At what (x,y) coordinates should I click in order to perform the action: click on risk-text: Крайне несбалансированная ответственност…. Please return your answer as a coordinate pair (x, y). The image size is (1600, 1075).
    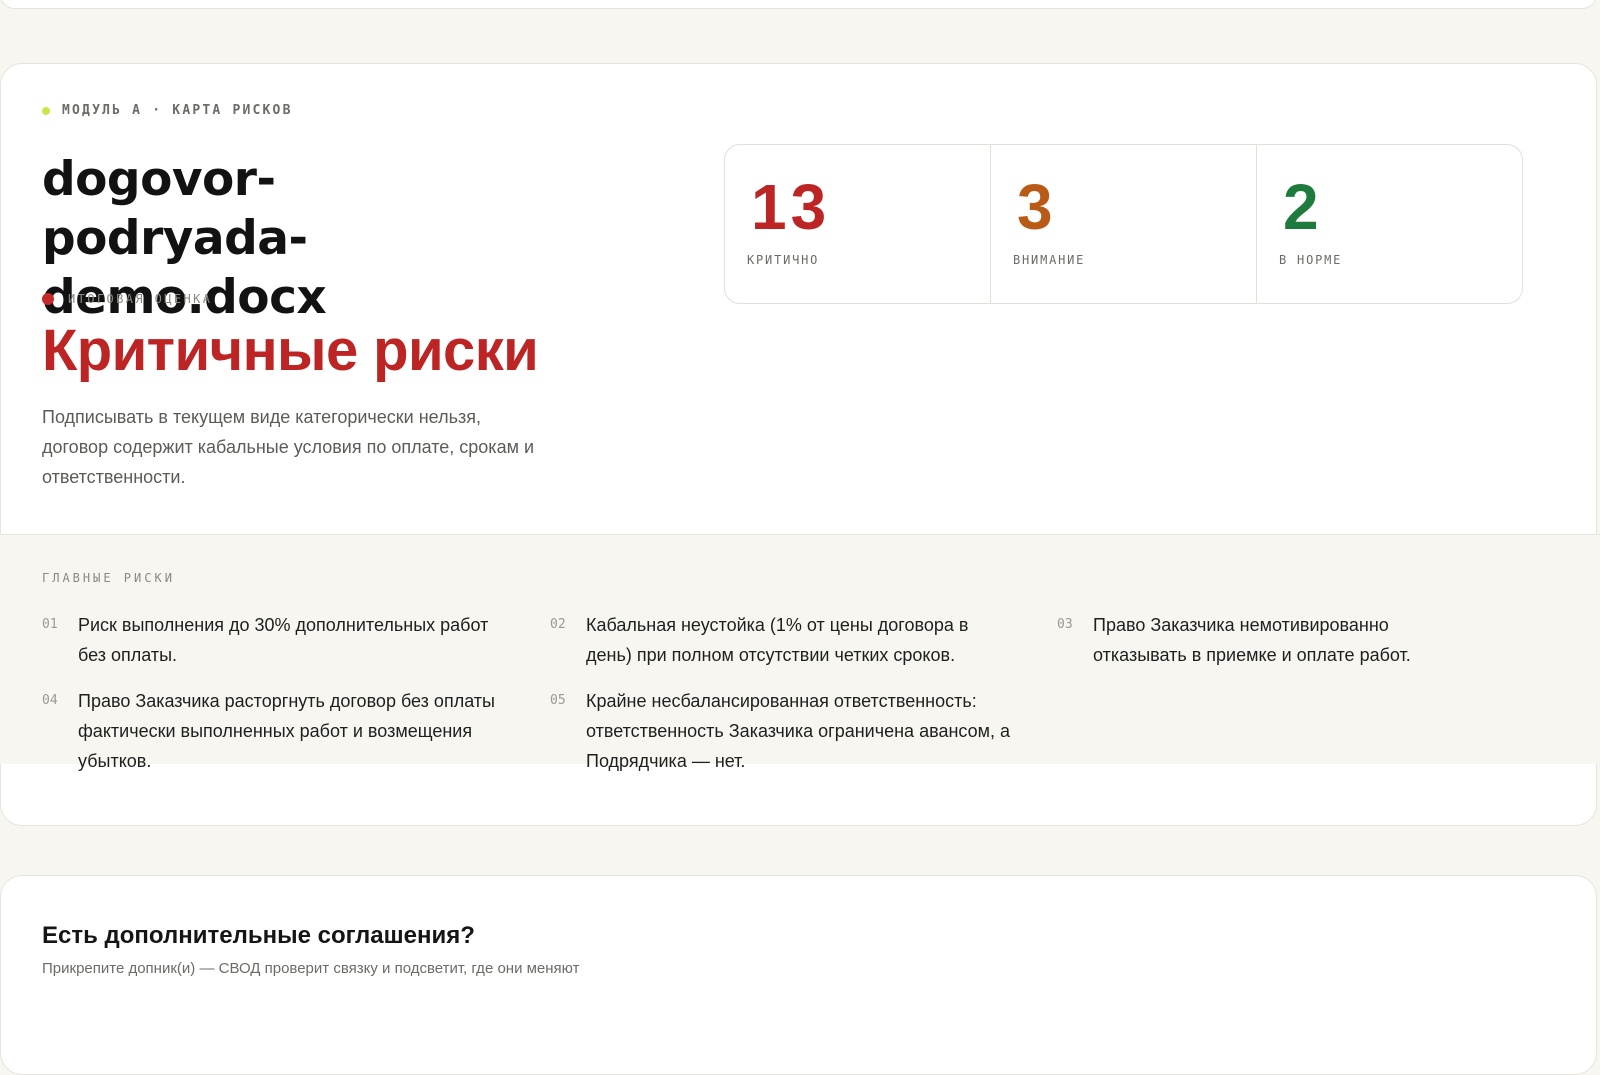
    Looking at the image, I should click on (798, 731).